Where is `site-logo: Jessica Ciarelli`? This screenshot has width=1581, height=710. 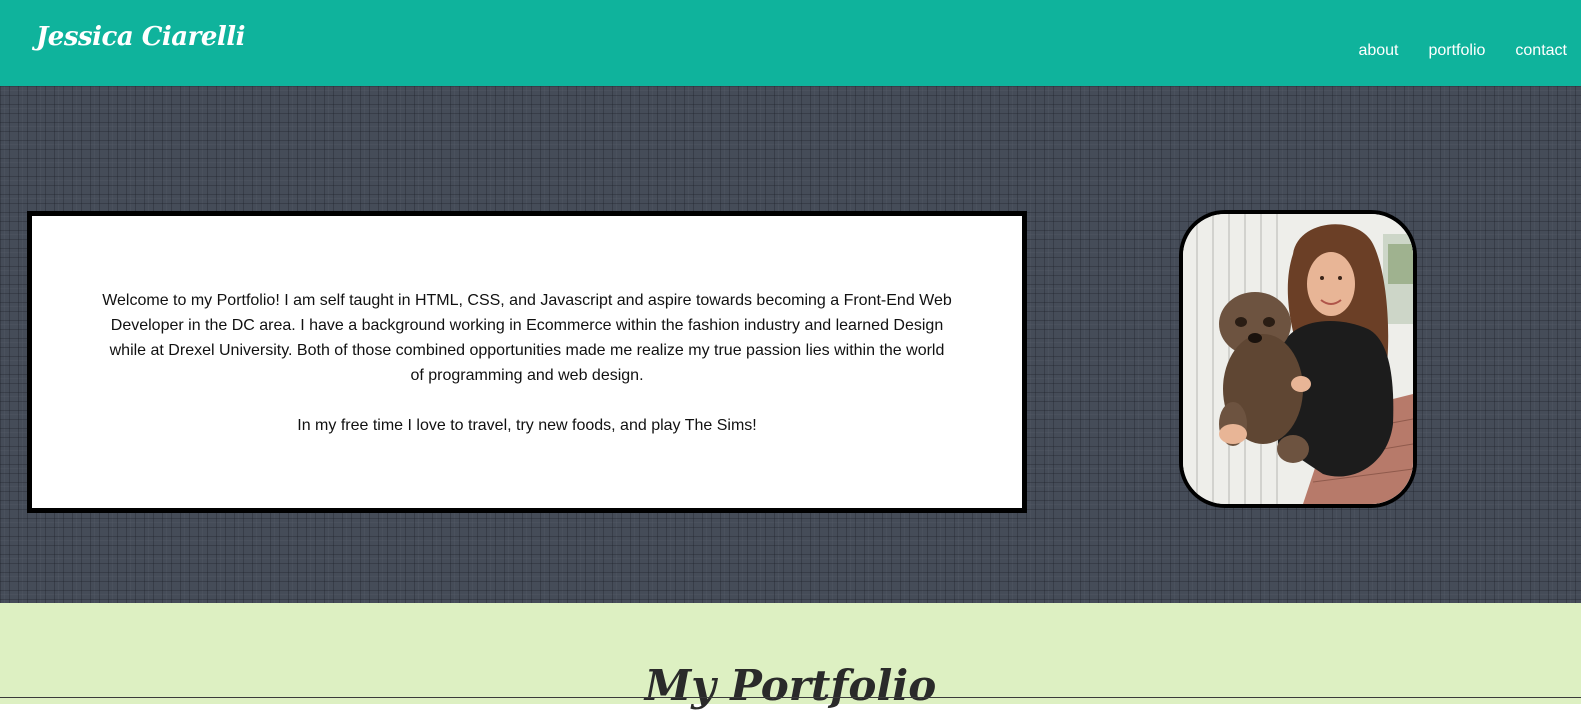
site-logo: Jessica Ciarelli is located at coordinates (141, 37).